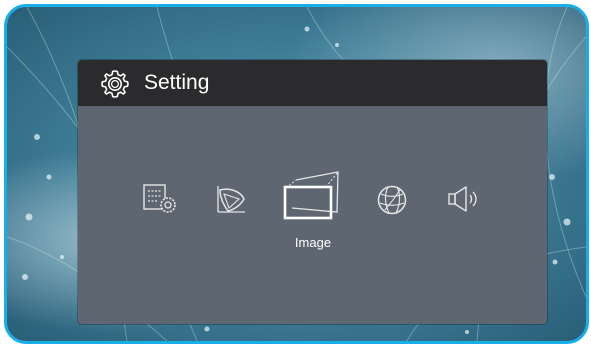 This screenshot has width=591, height=344. Describe the element at coordinates (392, 200) in the screenshot. I see `globe-icon` at that location.